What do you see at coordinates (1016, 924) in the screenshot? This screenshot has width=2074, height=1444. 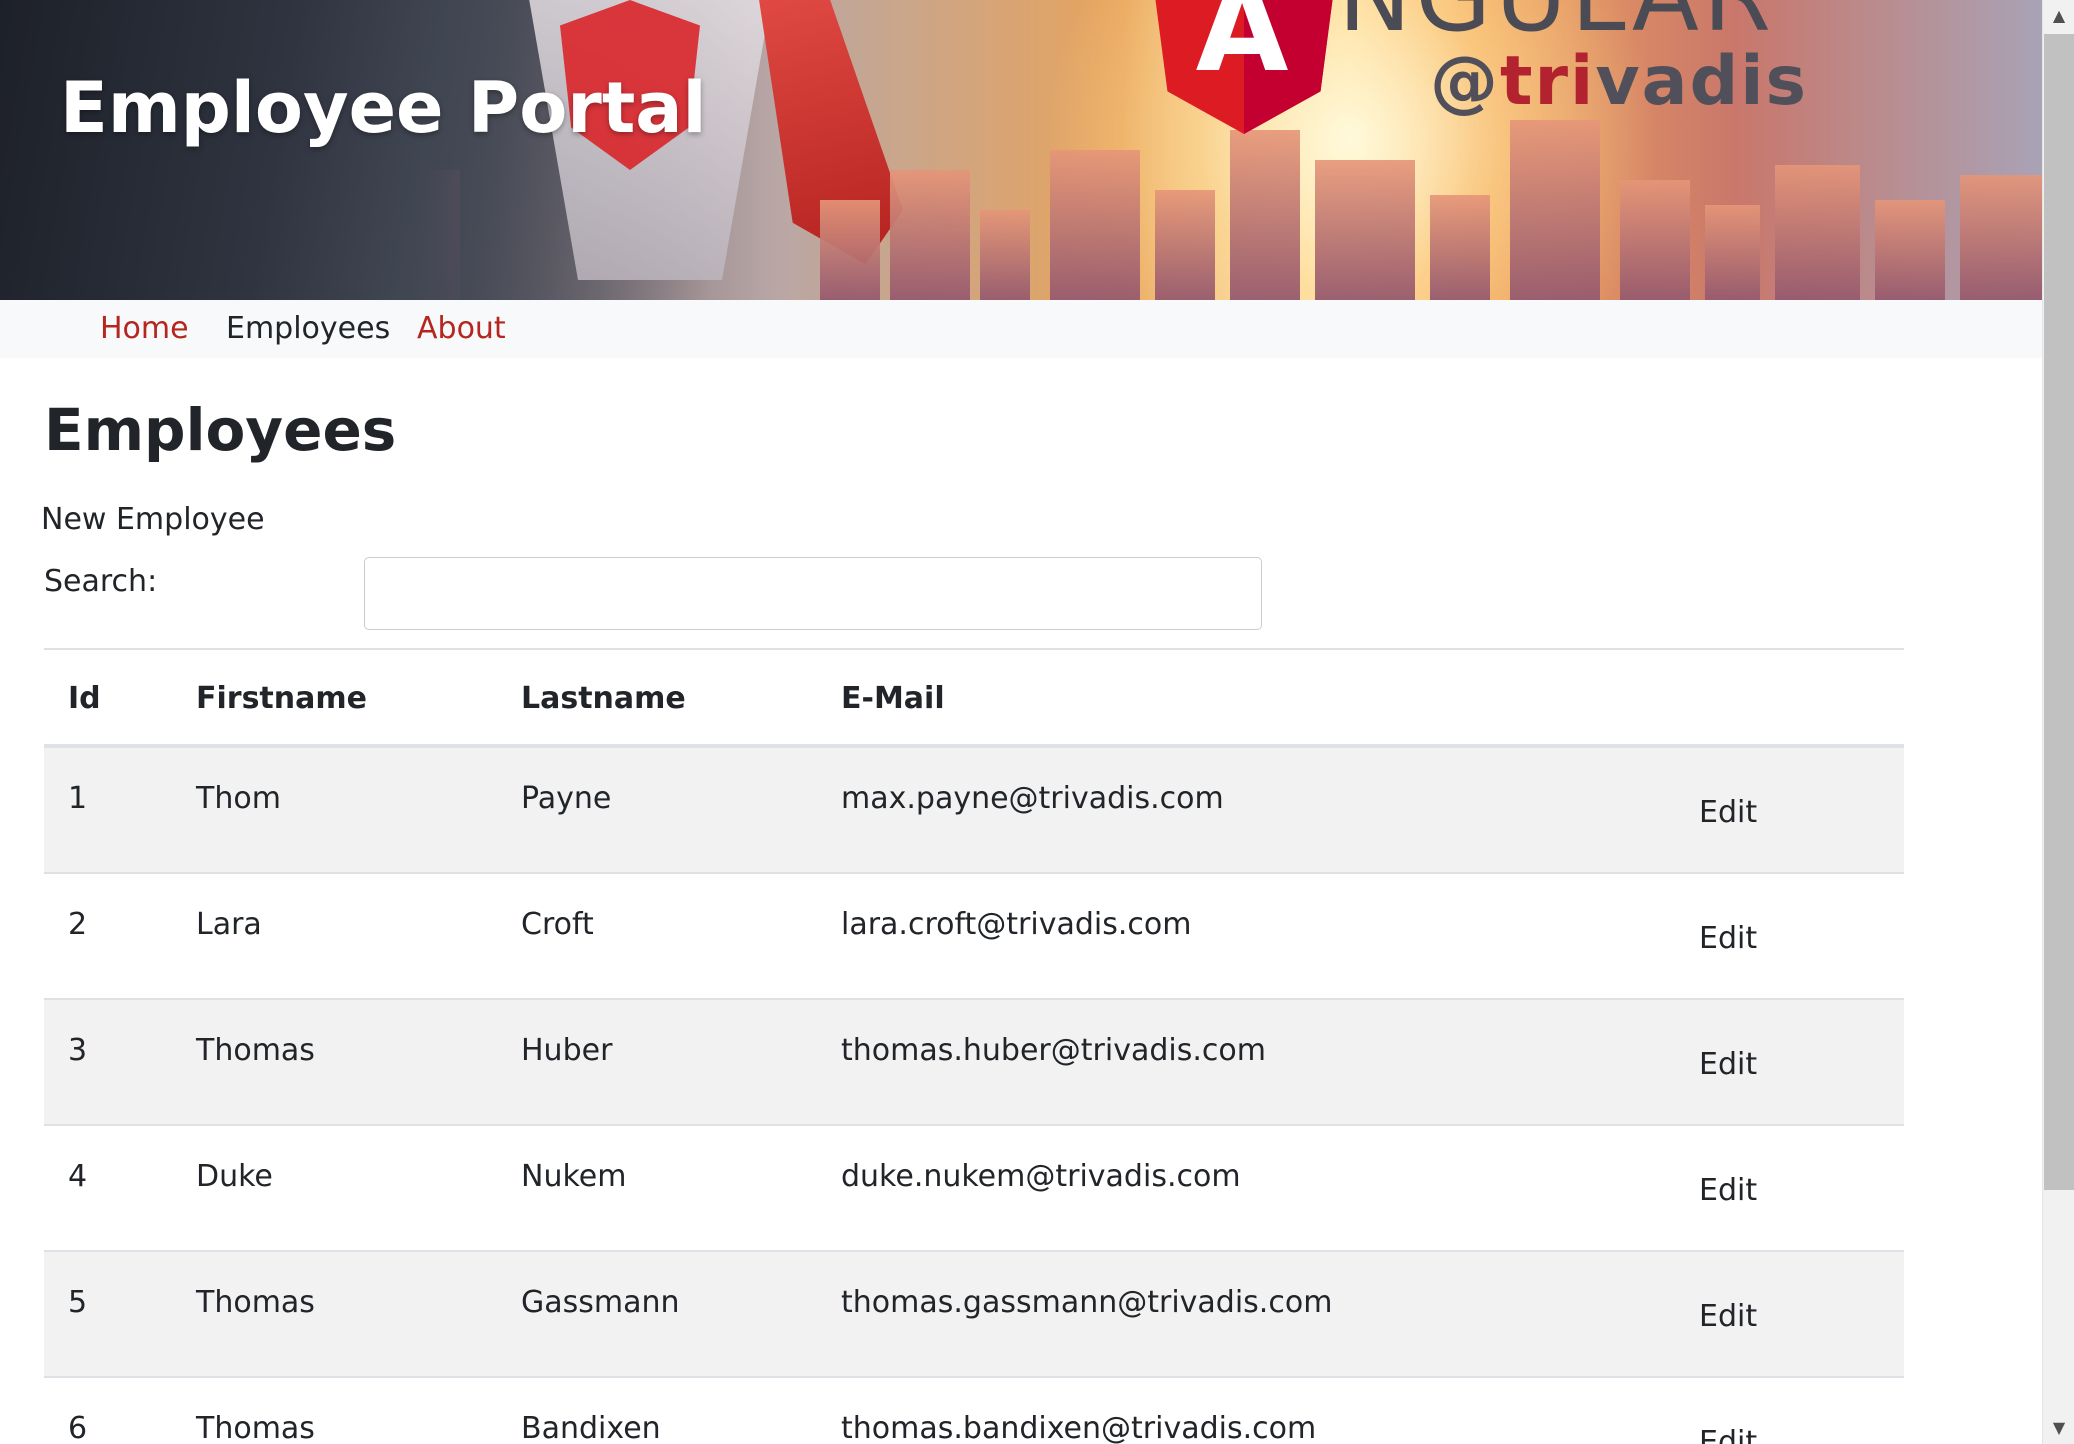 I see `cell-email: lara.croft@trivadis.com` at bounding box center [1016, 924].